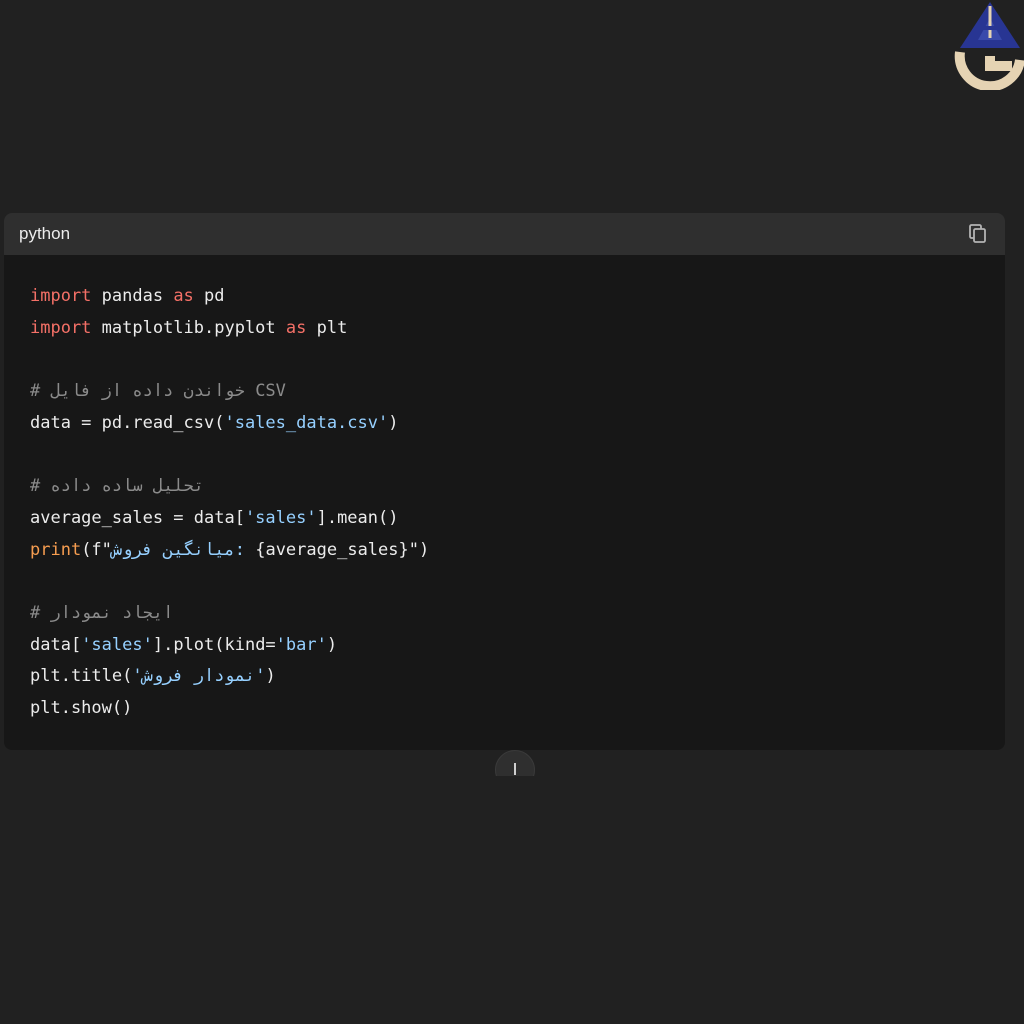 The width and height of the screenshot is (1024, 1024). Describe the element at coordinates (45, 233) in the screenshot. I see `code-language-label: python` at that location.